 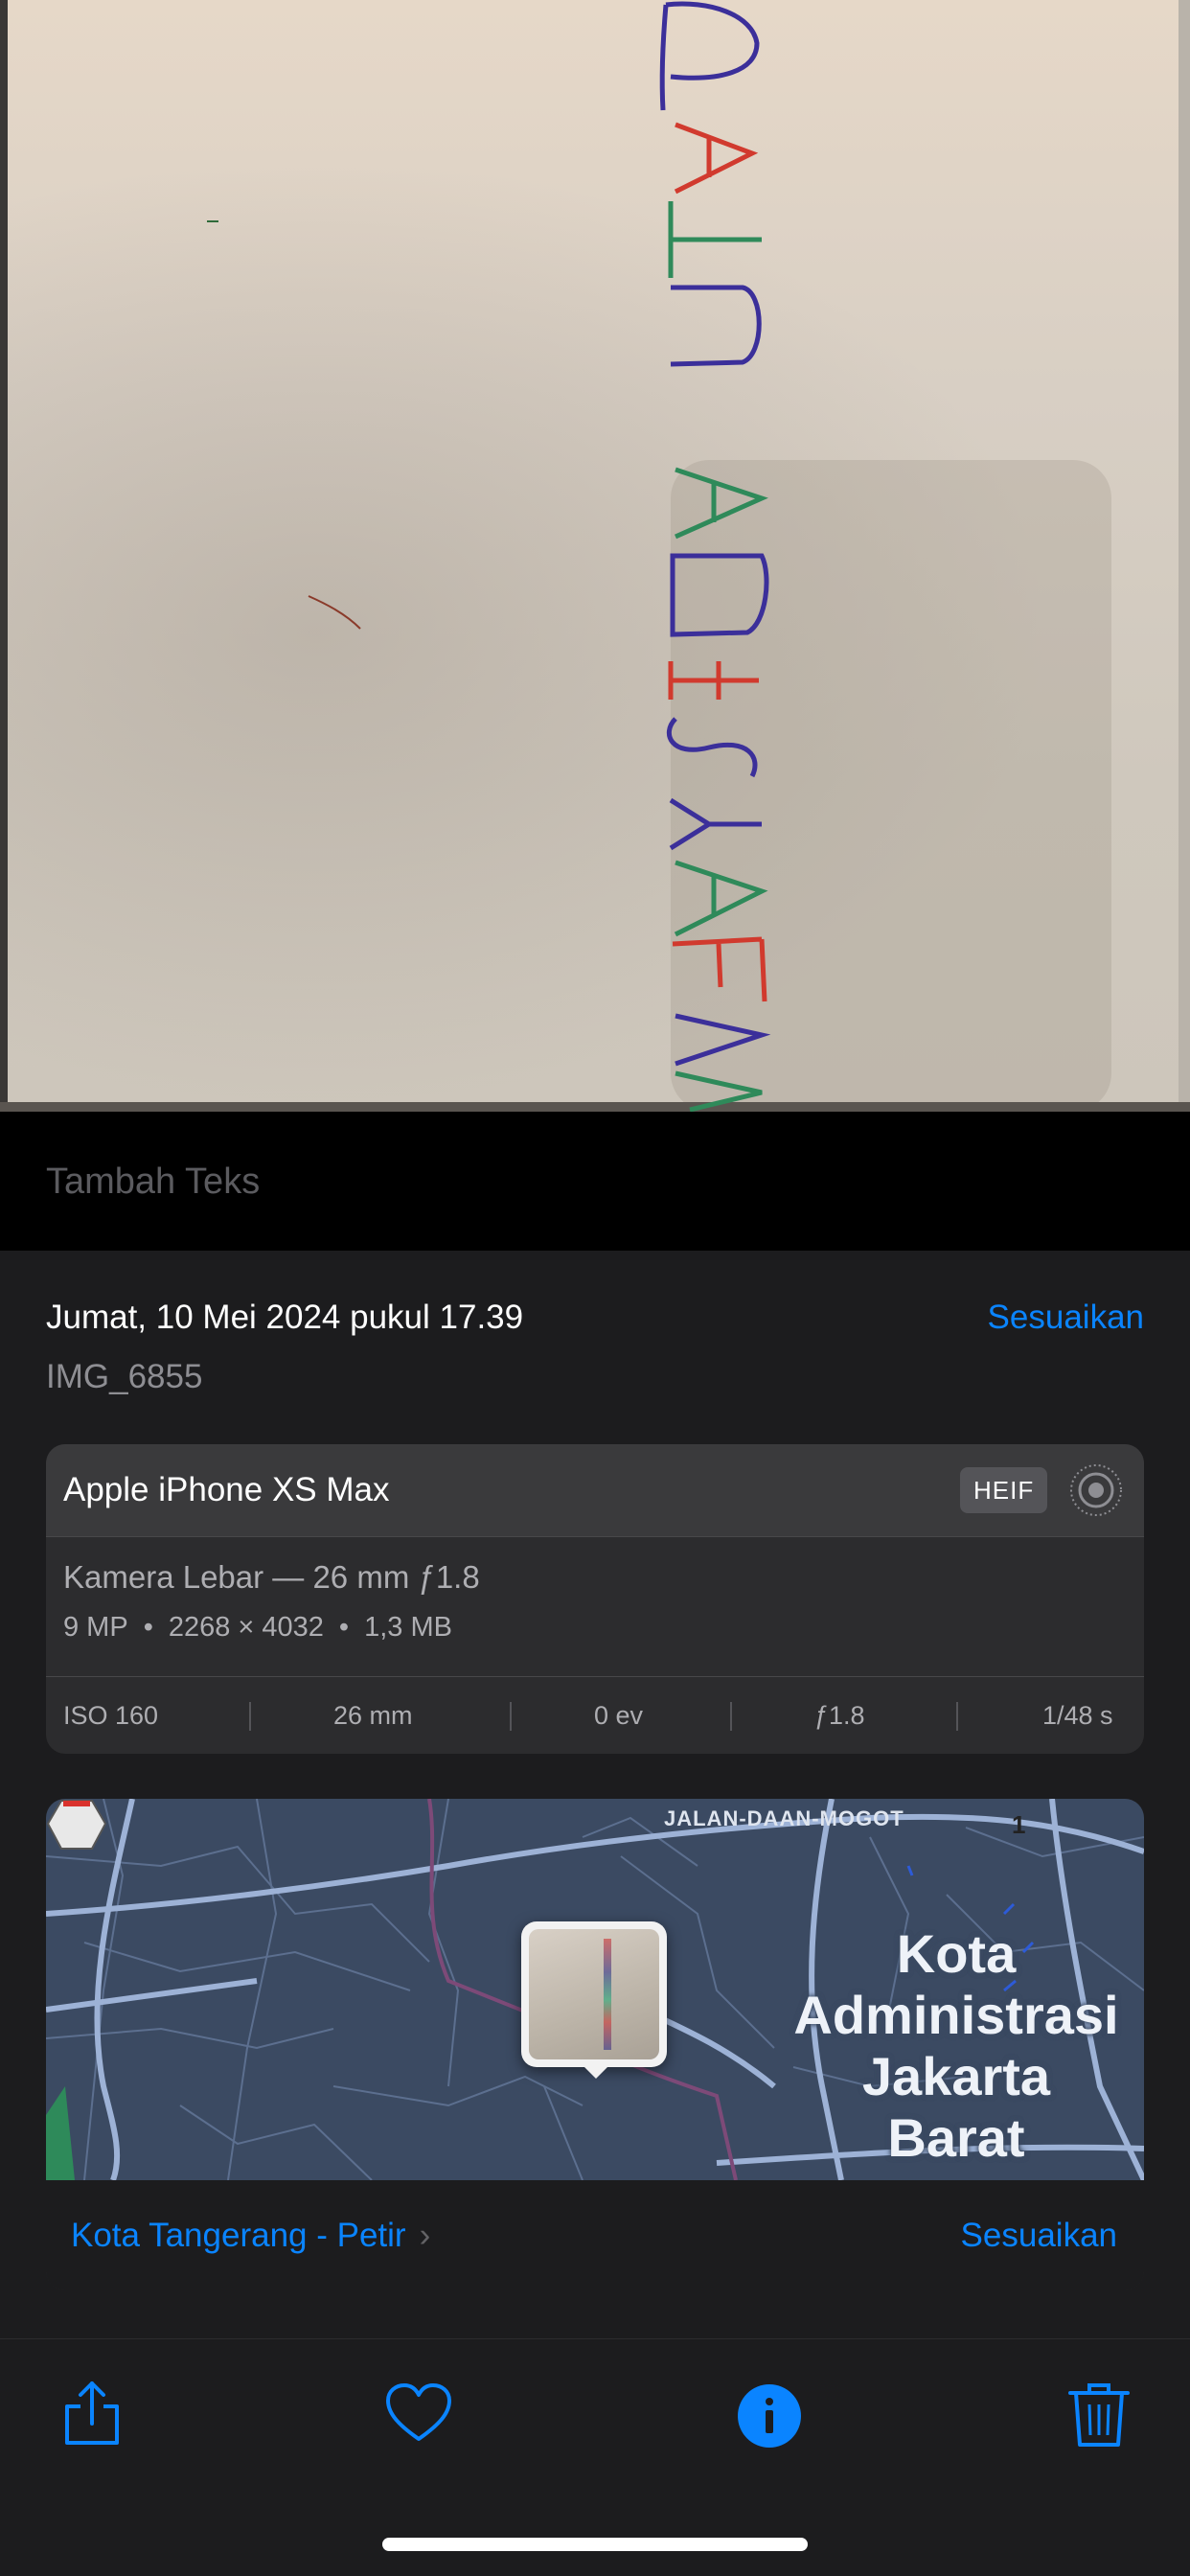 I want to click on exif-row: ISO 160 26 mm 0 ev ƒ1.8 1/48 s, so click(x=595, y=1715).